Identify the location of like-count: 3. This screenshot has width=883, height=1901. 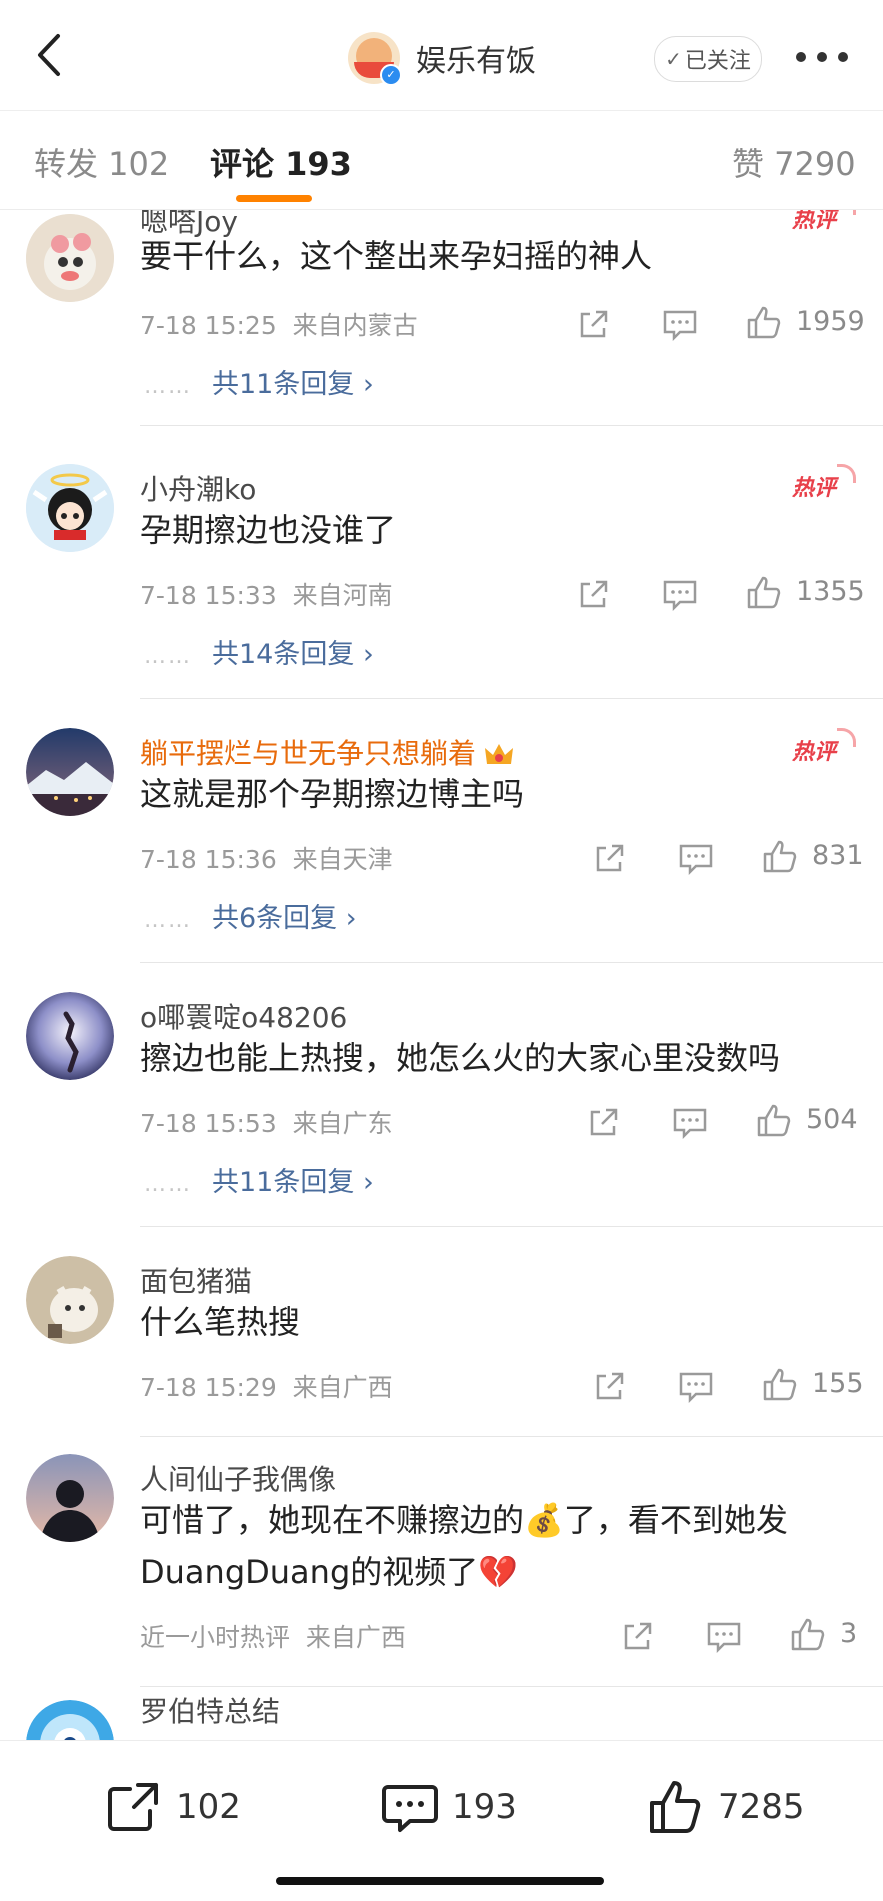
(849, 1633).